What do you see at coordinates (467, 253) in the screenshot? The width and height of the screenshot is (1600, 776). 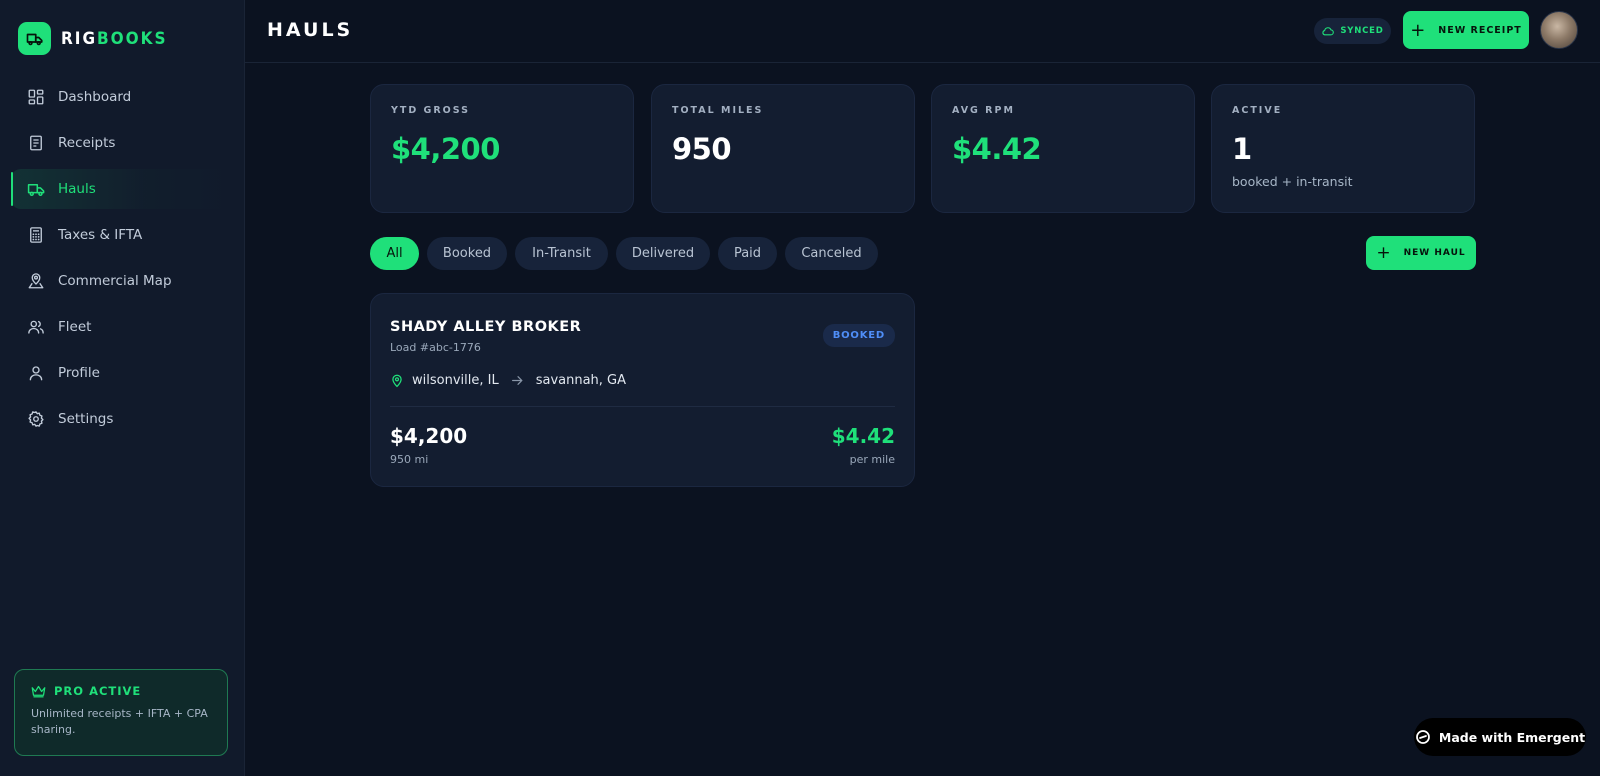 I see `filter-chip-booked: Booked` at bounding box center [467, 253].